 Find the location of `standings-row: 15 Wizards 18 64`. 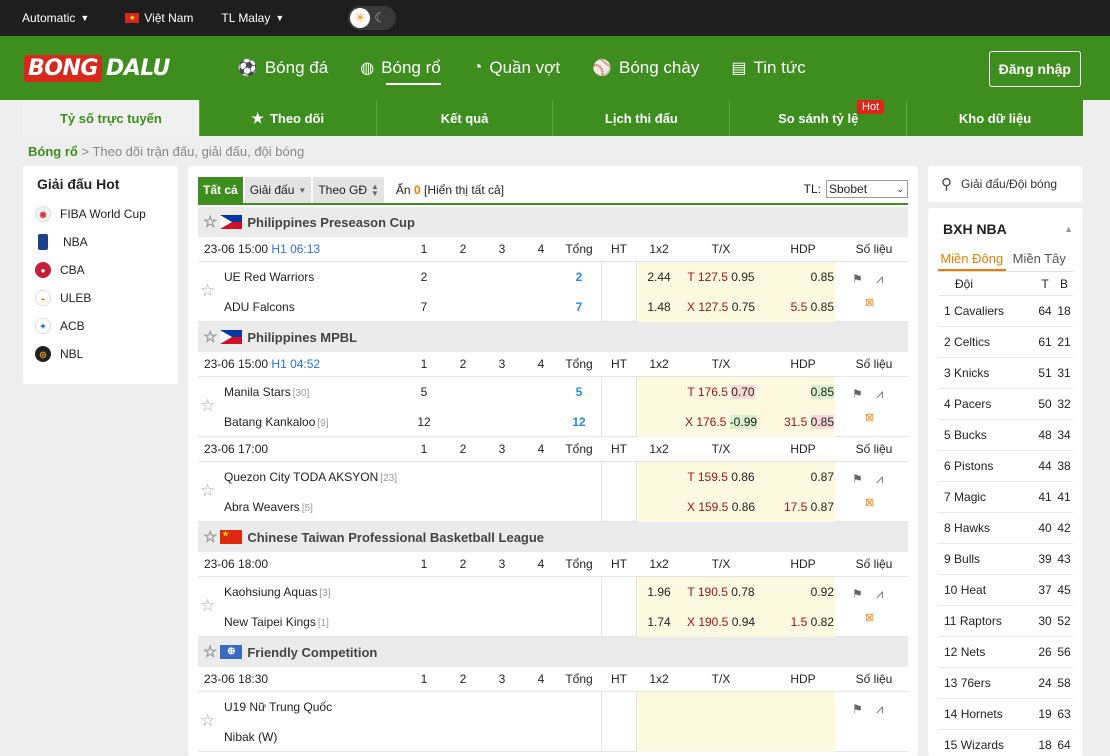

standings-row: 15 Wizards 18 64 is located at coordinates (1005, 743).